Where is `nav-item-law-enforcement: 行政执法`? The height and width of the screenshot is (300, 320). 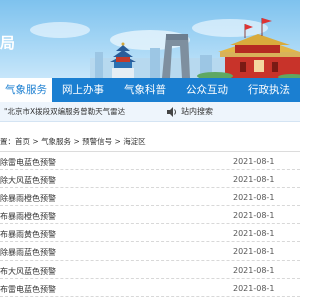
nav-item-law-enforcement: 行政执法 is located at coordinates (269, 90).